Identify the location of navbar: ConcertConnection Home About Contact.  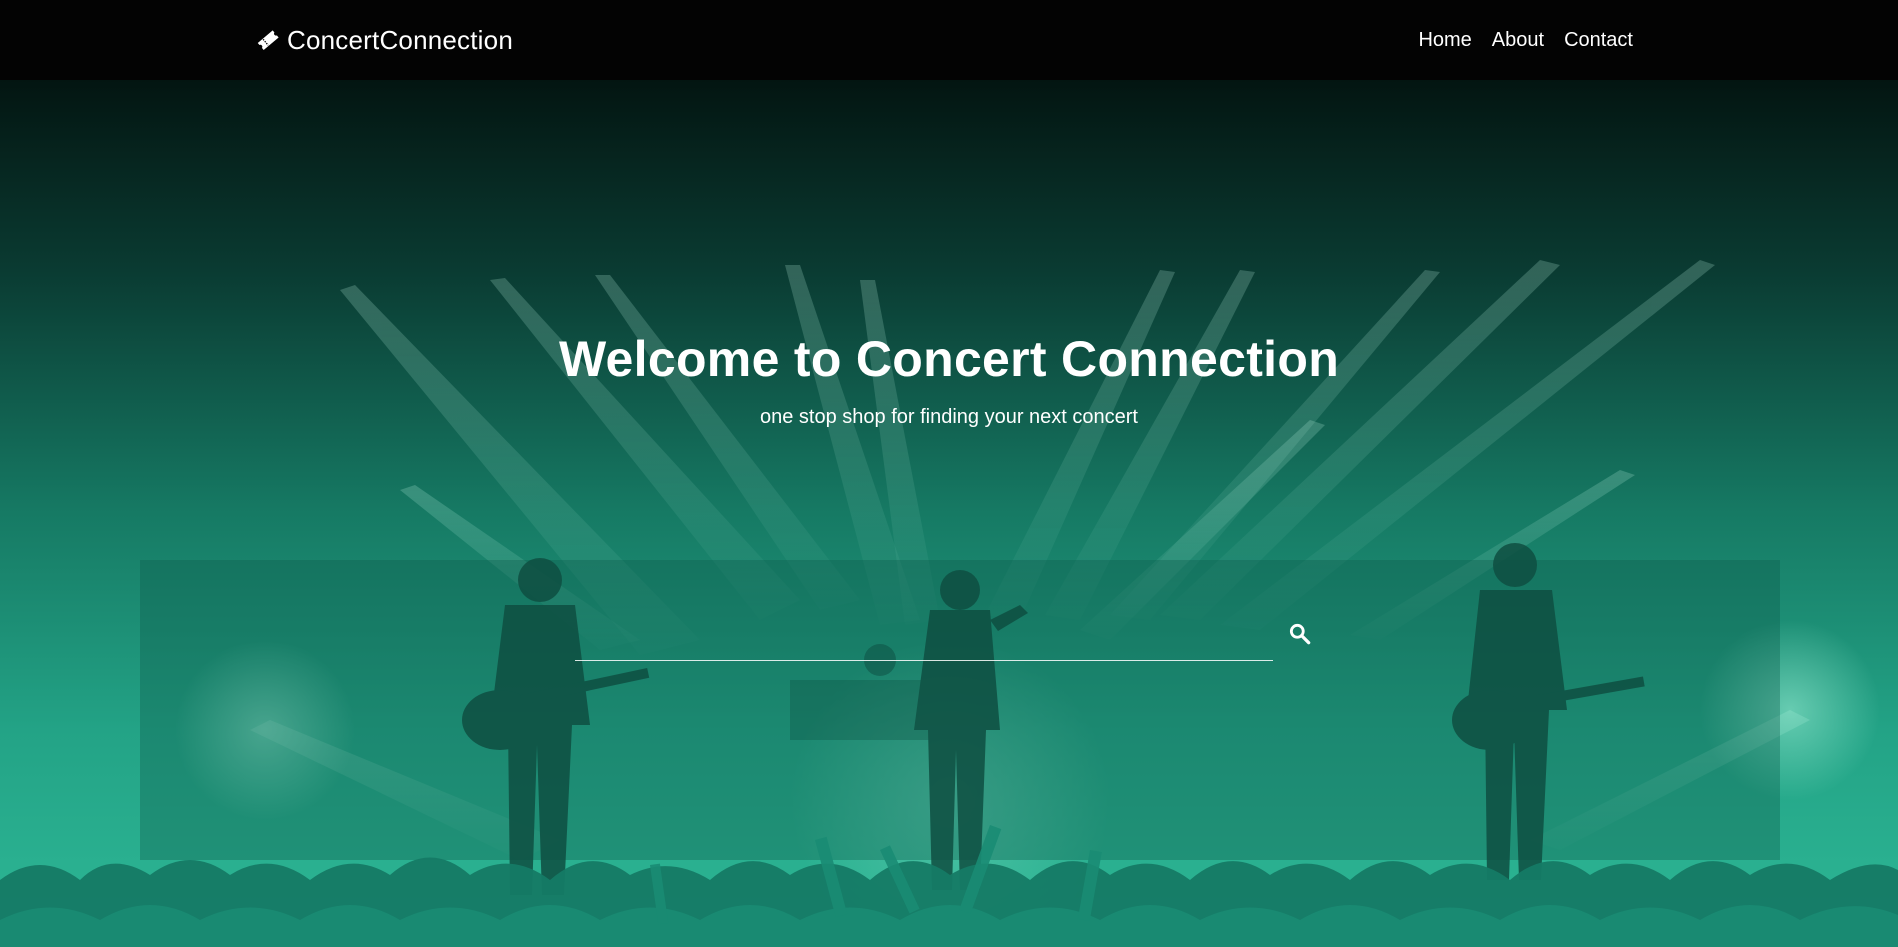
(949, 40).